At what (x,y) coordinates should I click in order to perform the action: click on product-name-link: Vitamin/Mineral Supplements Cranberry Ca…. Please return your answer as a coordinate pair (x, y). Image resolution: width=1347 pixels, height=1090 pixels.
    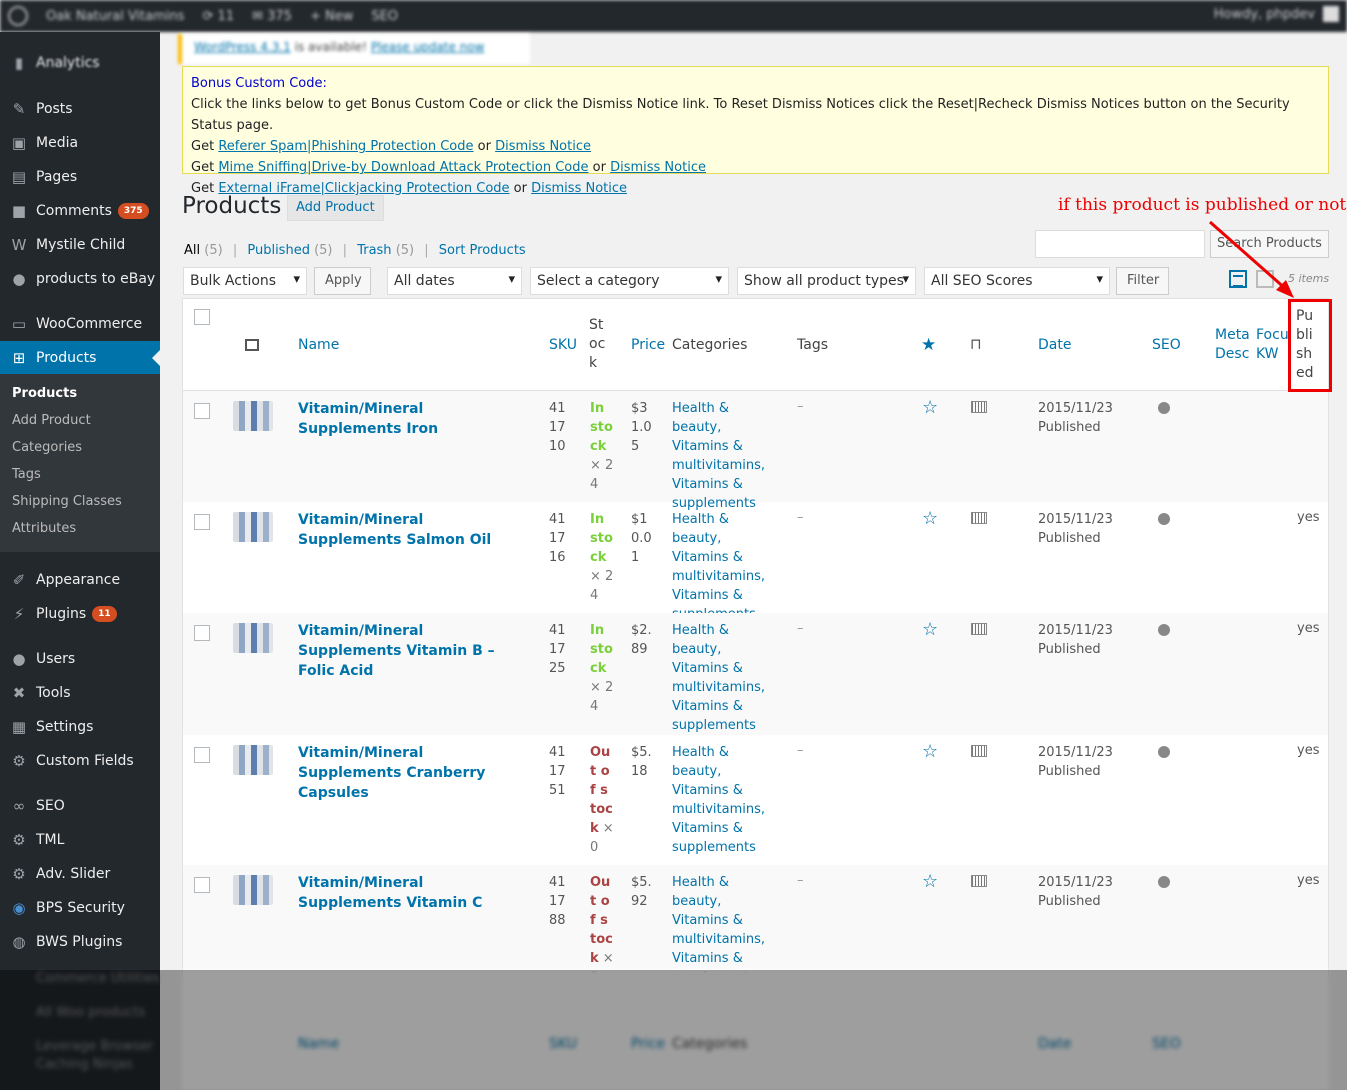
    Looking at the image, I should click on (410, 773).